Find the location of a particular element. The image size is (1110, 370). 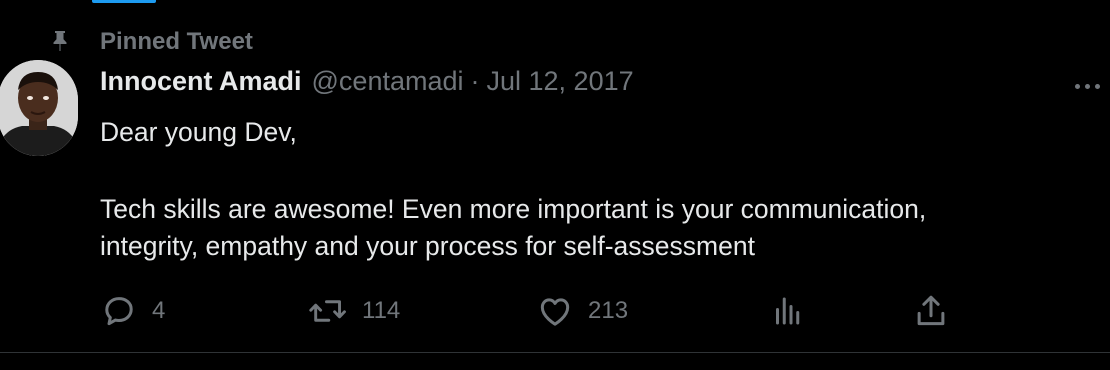

pinned-label: Pinned Tweet is located at coordinates (176, 41).